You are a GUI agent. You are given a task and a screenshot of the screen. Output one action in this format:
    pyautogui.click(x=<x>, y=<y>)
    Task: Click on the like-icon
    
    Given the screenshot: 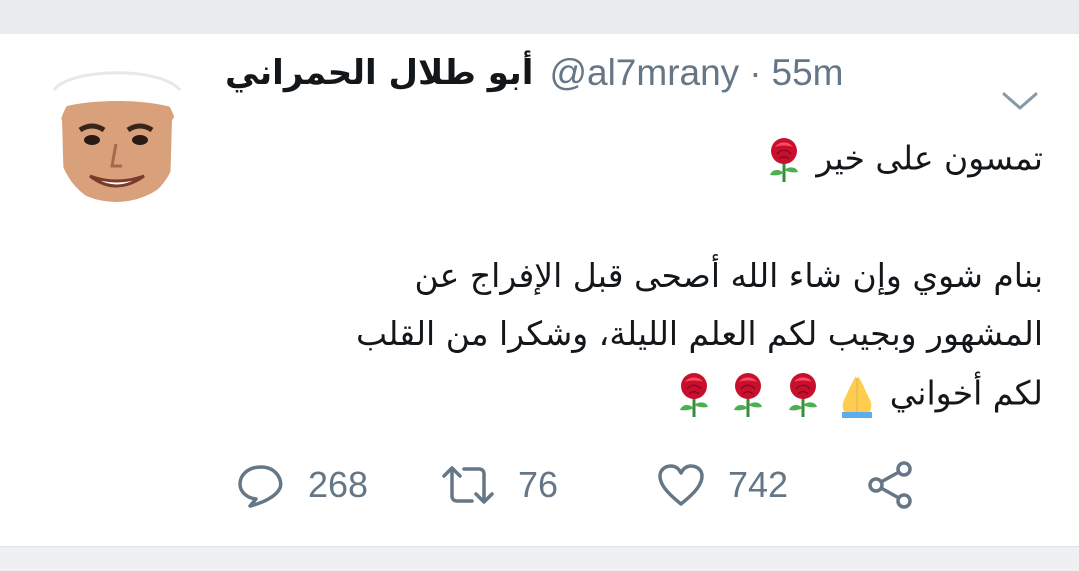 What is the action you would take?
    pyautogui.click(x=681, y=485)
    